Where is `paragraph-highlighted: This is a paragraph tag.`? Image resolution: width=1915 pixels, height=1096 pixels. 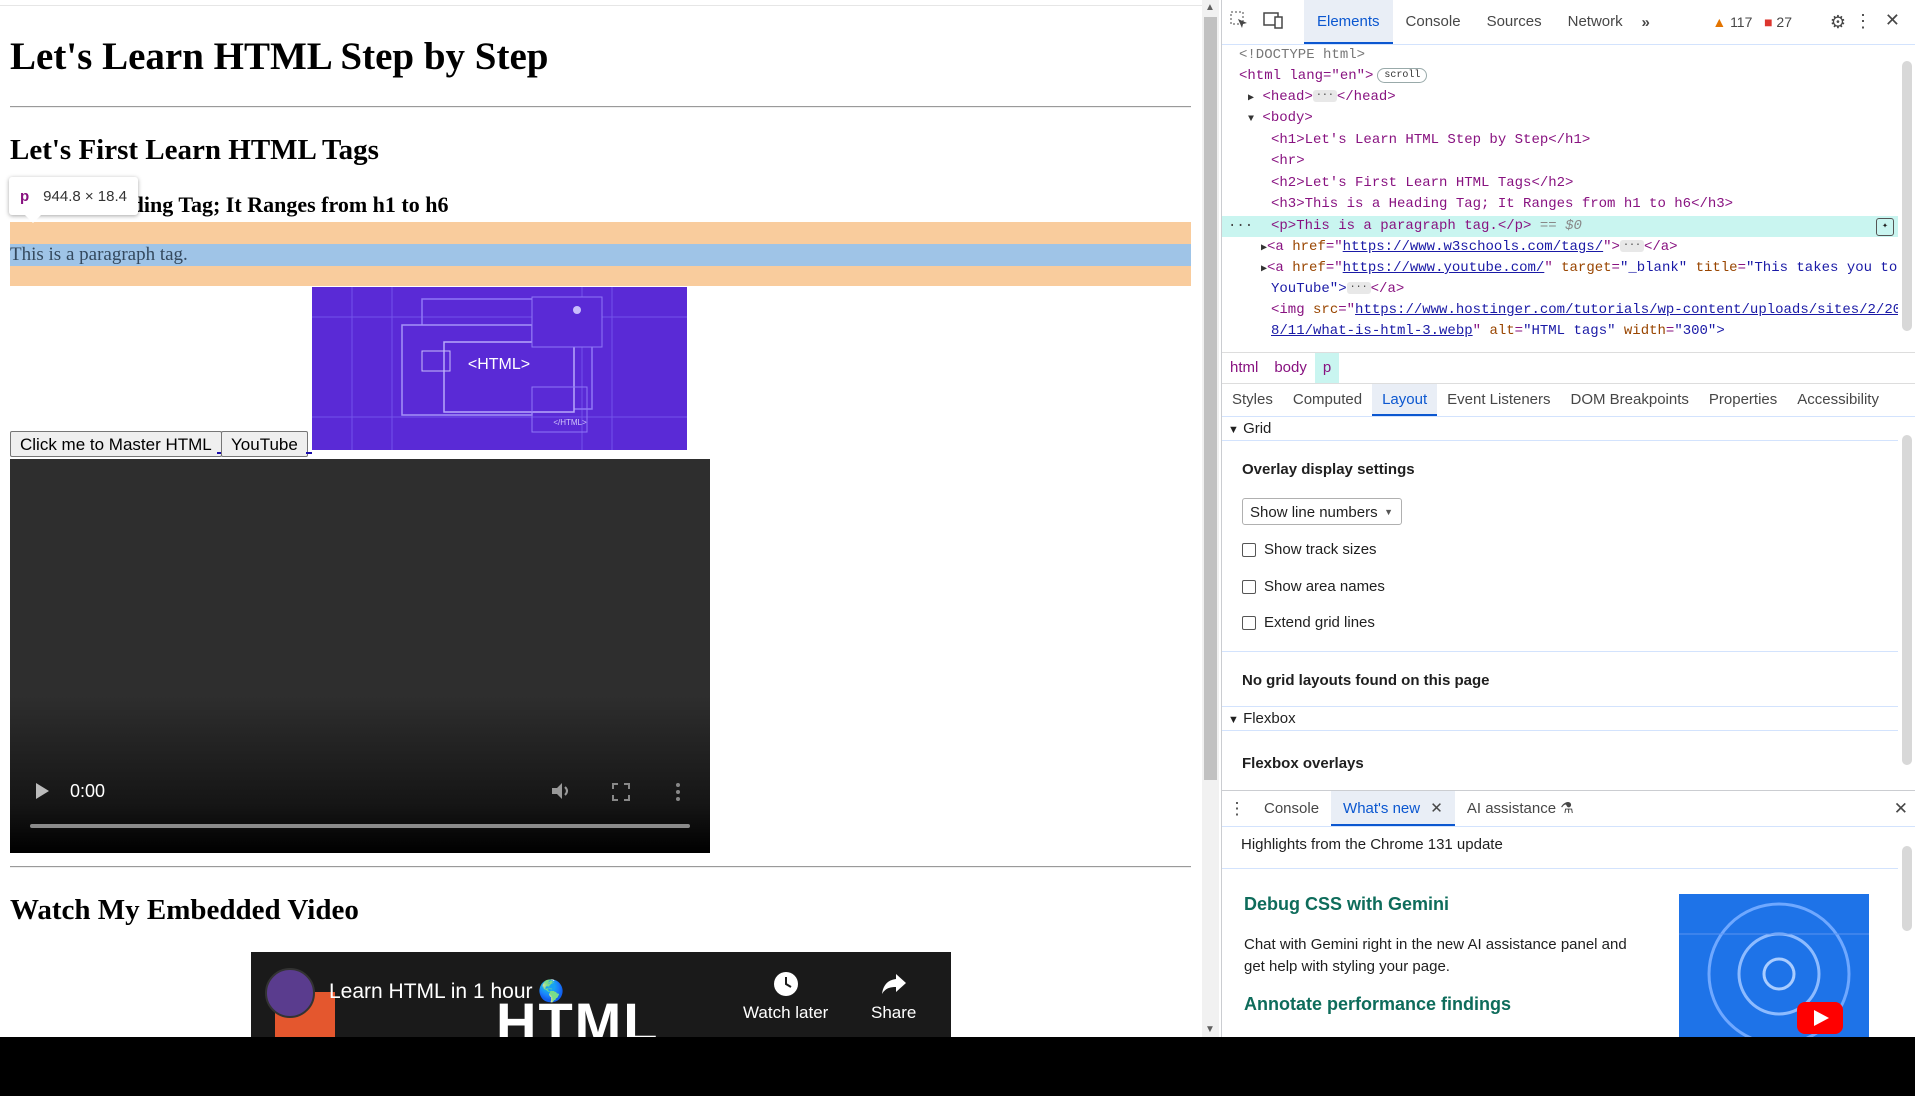 paragraph-highlighted: This is a paragraph tag. is located at coordinates (600, 255).